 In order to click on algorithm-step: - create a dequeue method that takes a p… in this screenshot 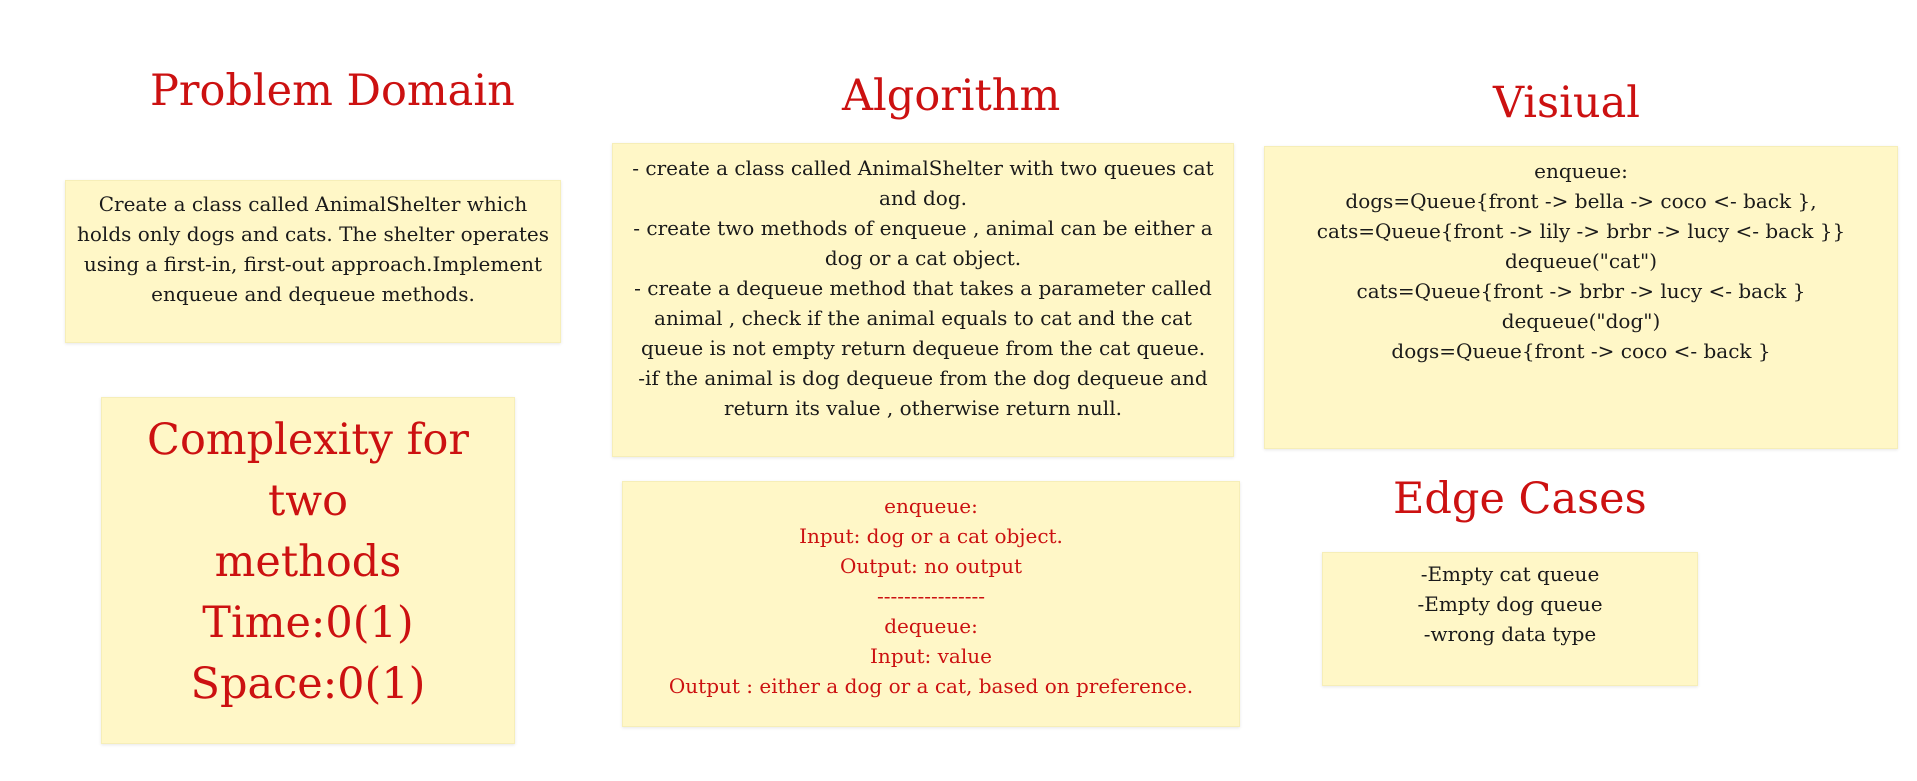, I will do `click(923, 318)`.